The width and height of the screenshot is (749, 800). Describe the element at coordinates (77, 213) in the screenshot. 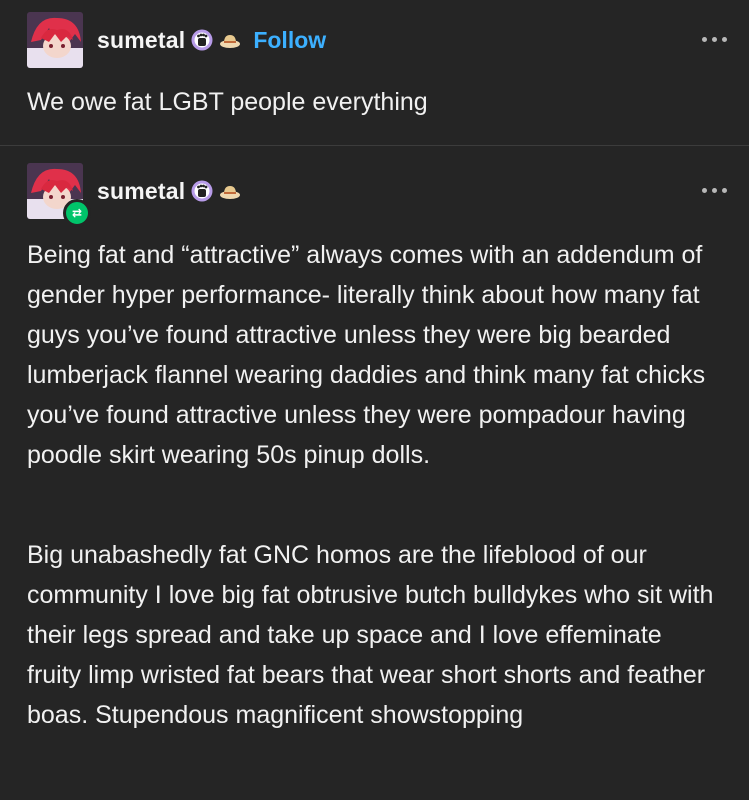

I see `reblog-icon: ⇄` at that location.